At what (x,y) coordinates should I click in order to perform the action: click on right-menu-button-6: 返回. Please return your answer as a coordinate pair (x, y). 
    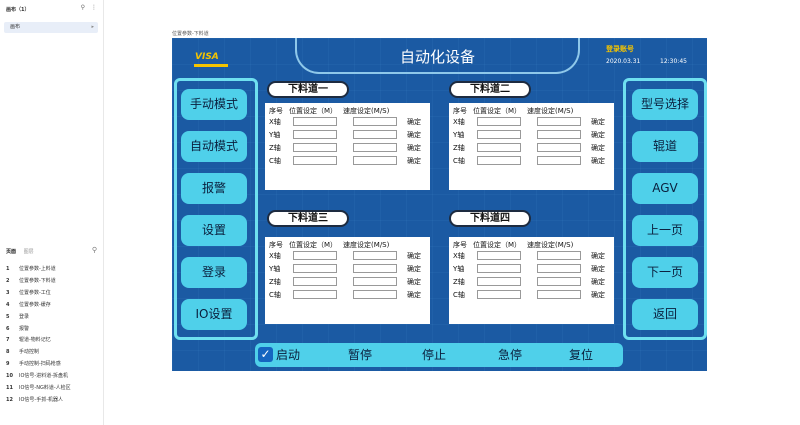
    Looking at the image, I should click on (665, 314).